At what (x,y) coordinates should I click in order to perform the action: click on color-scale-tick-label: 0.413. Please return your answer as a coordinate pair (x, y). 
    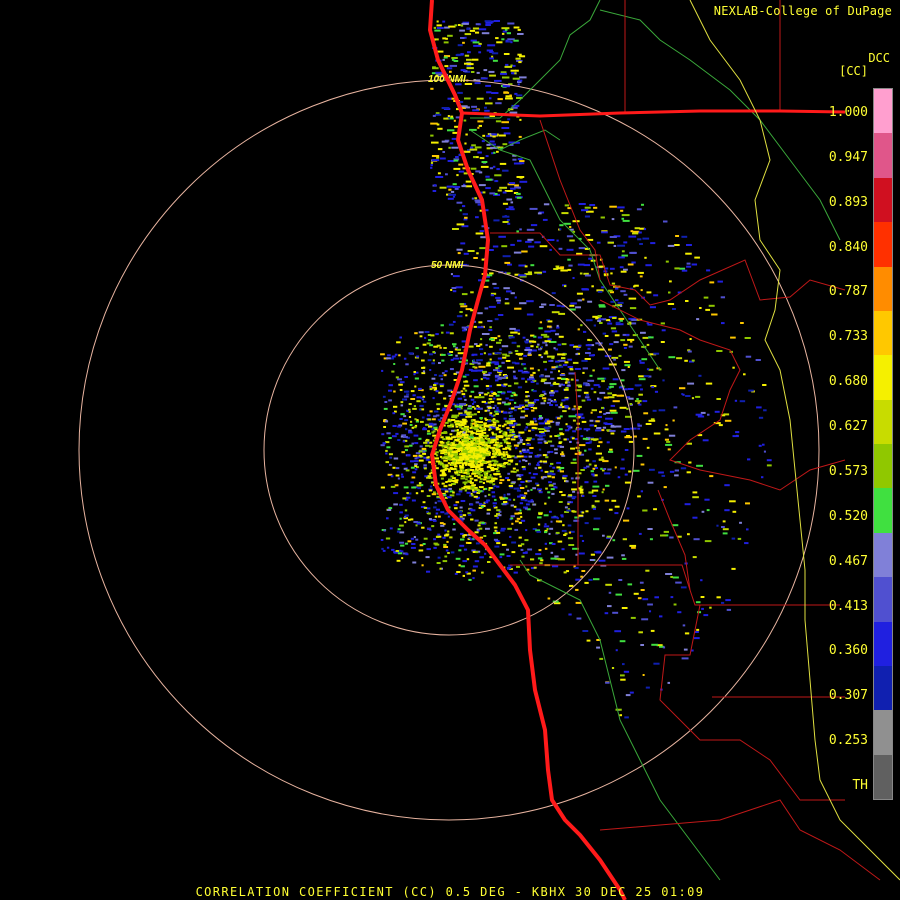
    Looking at the image, I should click on (848, 606).